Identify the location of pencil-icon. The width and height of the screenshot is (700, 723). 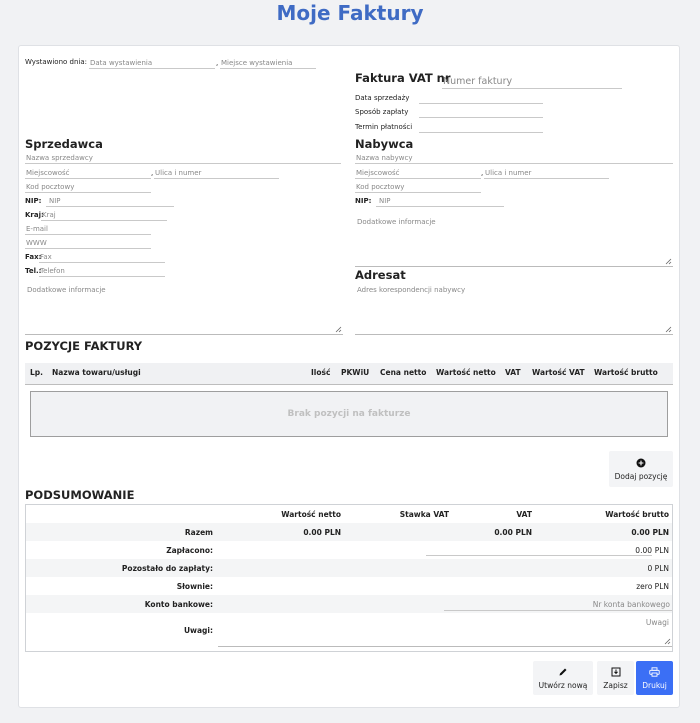
(563, 671).